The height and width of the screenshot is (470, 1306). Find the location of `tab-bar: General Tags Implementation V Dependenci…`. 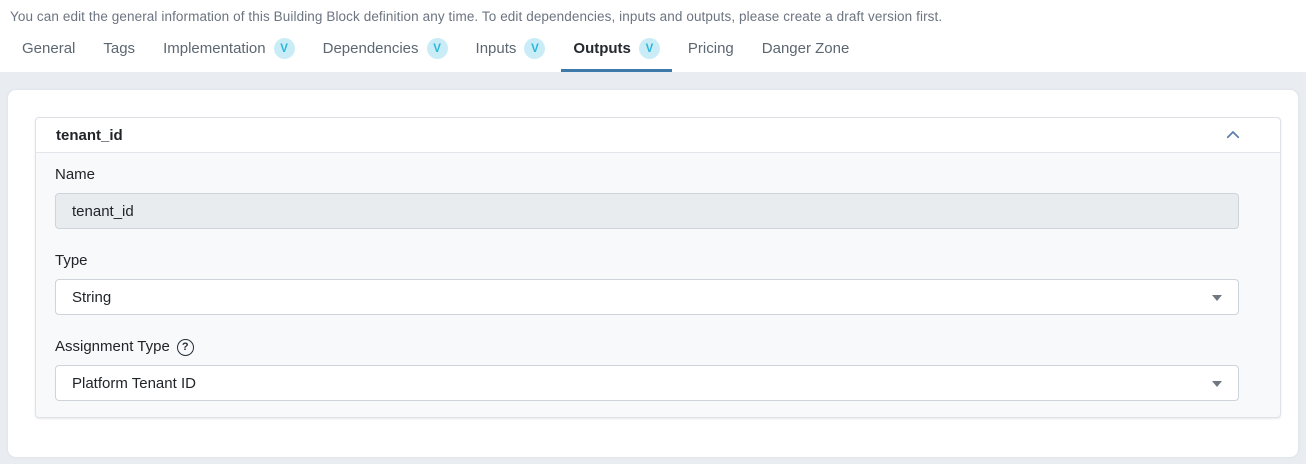

tab-bar: General Tags Implementation V Dependenci… is located at coordinates (653, 54).